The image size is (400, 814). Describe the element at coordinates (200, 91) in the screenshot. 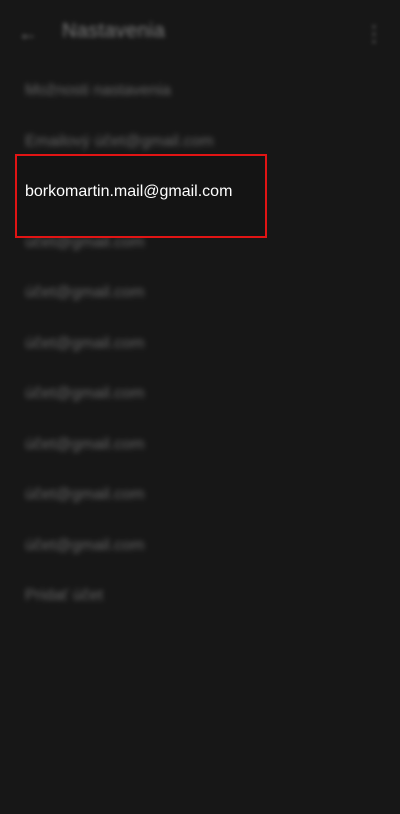

I see `settings-option-general: Možnosti nastavenia` at that location.